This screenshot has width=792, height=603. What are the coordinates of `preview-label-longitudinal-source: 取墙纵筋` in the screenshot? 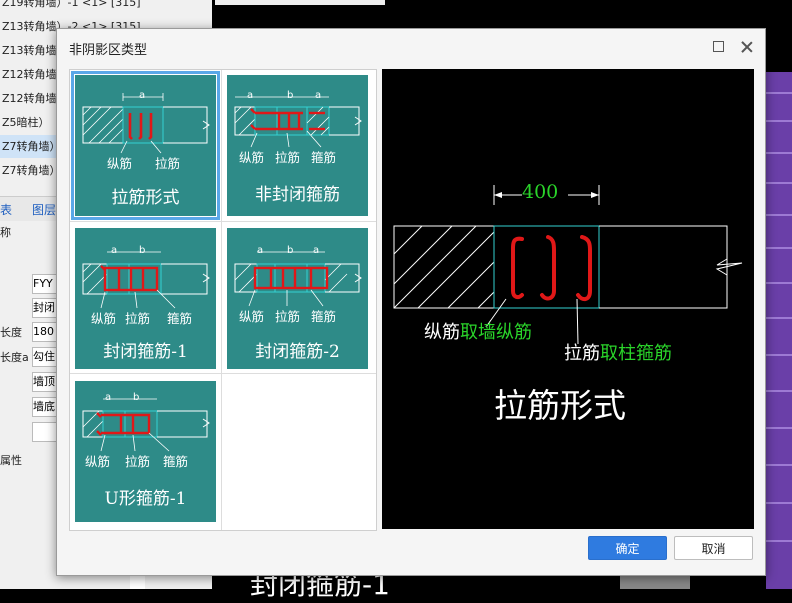 It's located at (496, 332).